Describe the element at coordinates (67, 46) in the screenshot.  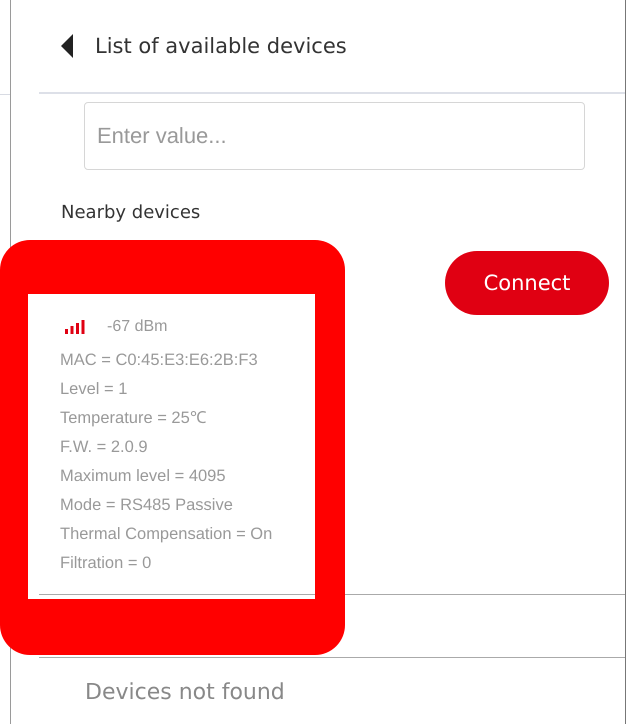
I see `back-icon` at that location.